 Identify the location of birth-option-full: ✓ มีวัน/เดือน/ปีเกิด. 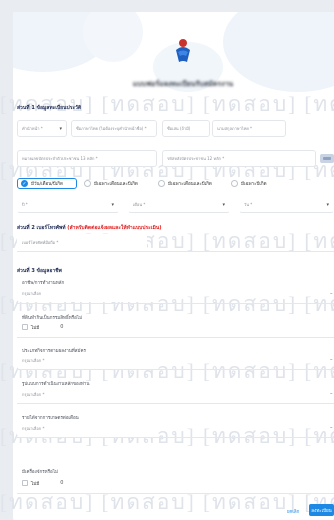
(47, 183).